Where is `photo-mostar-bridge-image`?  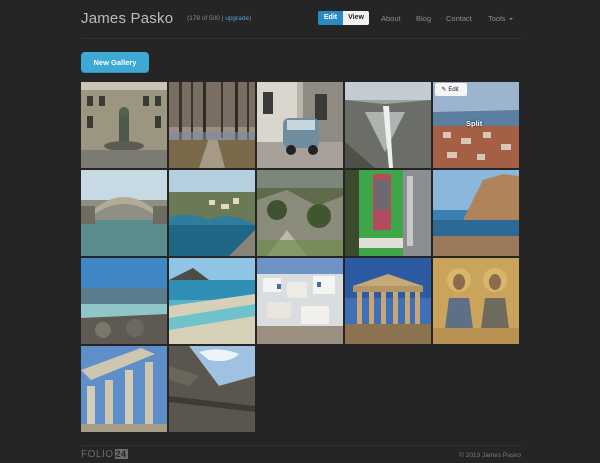
photo-mostar-bridge-image is located at coordinates (124, 213).